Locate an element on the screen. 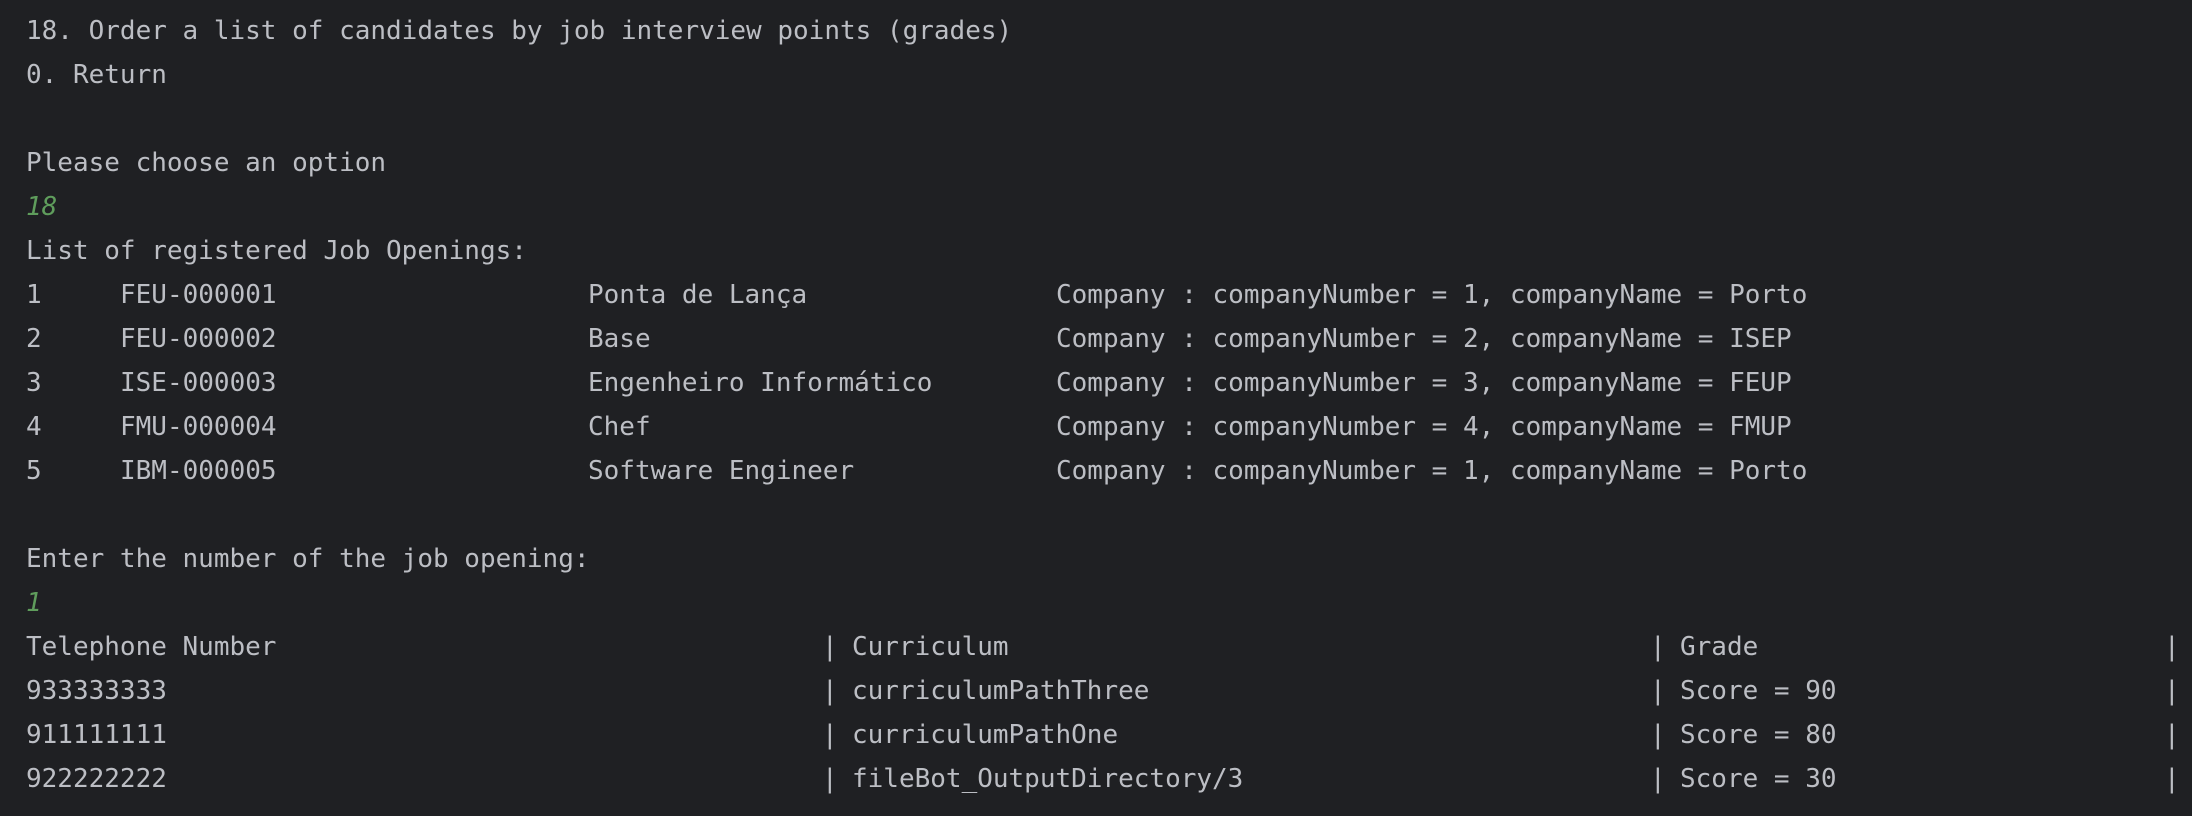 This screenshot has height=816, width=2192. header-grade: Grade is located at coordinates (1719, 647).